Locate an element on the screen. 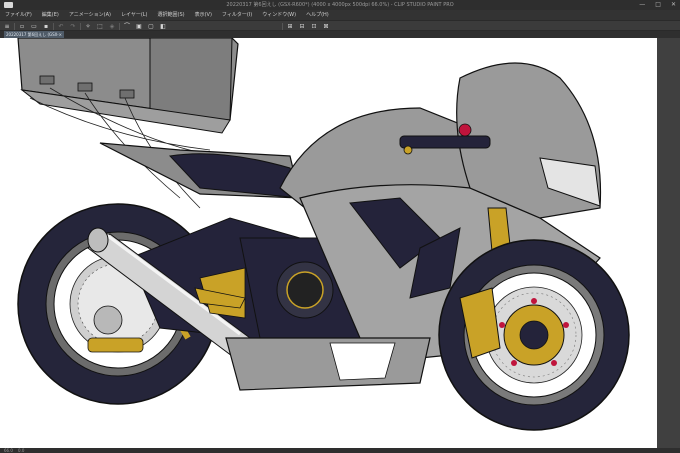  gold-bolt is located at coordinates (408, 150).